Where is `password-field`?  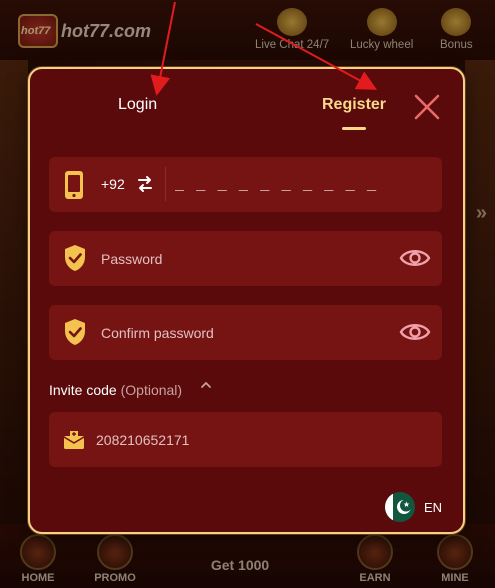
password-field is located at coordinates (245, 258).